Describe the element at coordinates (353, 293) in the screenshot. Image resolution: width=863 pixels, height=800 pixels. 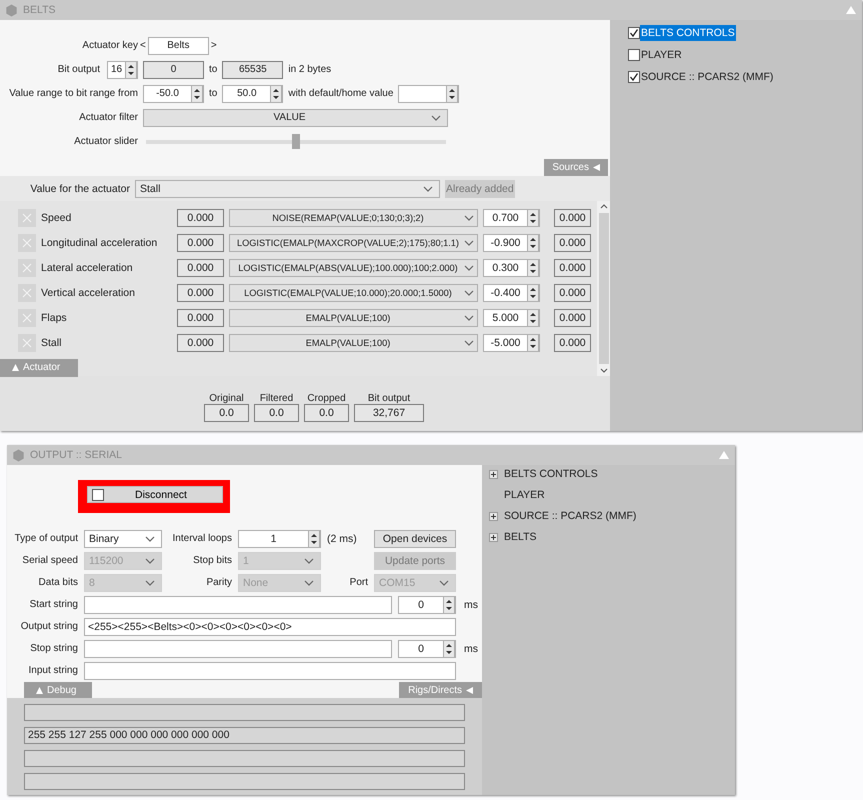
I see `formula-dropdown: LOGISTIC(EMALP(VALUE;10.000);20.000;1.5000)` at that location.